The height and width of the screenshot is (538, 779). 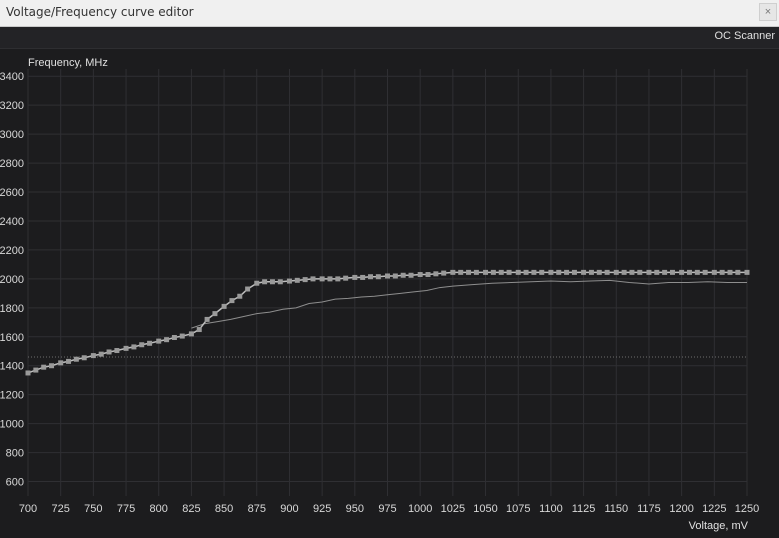 What do you see at coordinates (744, 36) in the screenshot?
I see `oc-scanner-button: OC Scanner` at bounding box center [744, 36].